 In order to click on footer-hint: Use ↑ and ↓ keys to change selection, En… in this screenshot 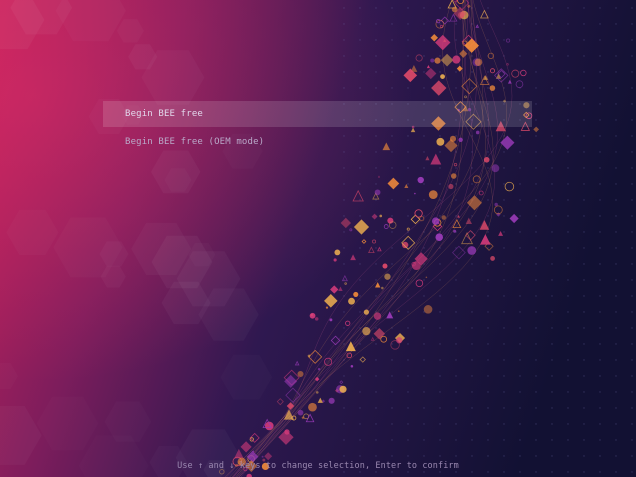, I will do `click(318, 466)`.